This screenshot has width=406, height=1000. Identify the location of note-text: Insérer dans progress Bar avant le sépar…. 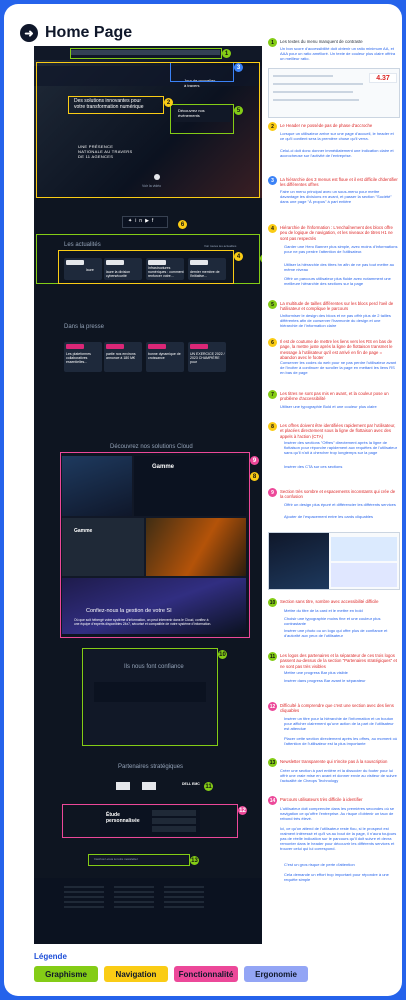
(325, 680).